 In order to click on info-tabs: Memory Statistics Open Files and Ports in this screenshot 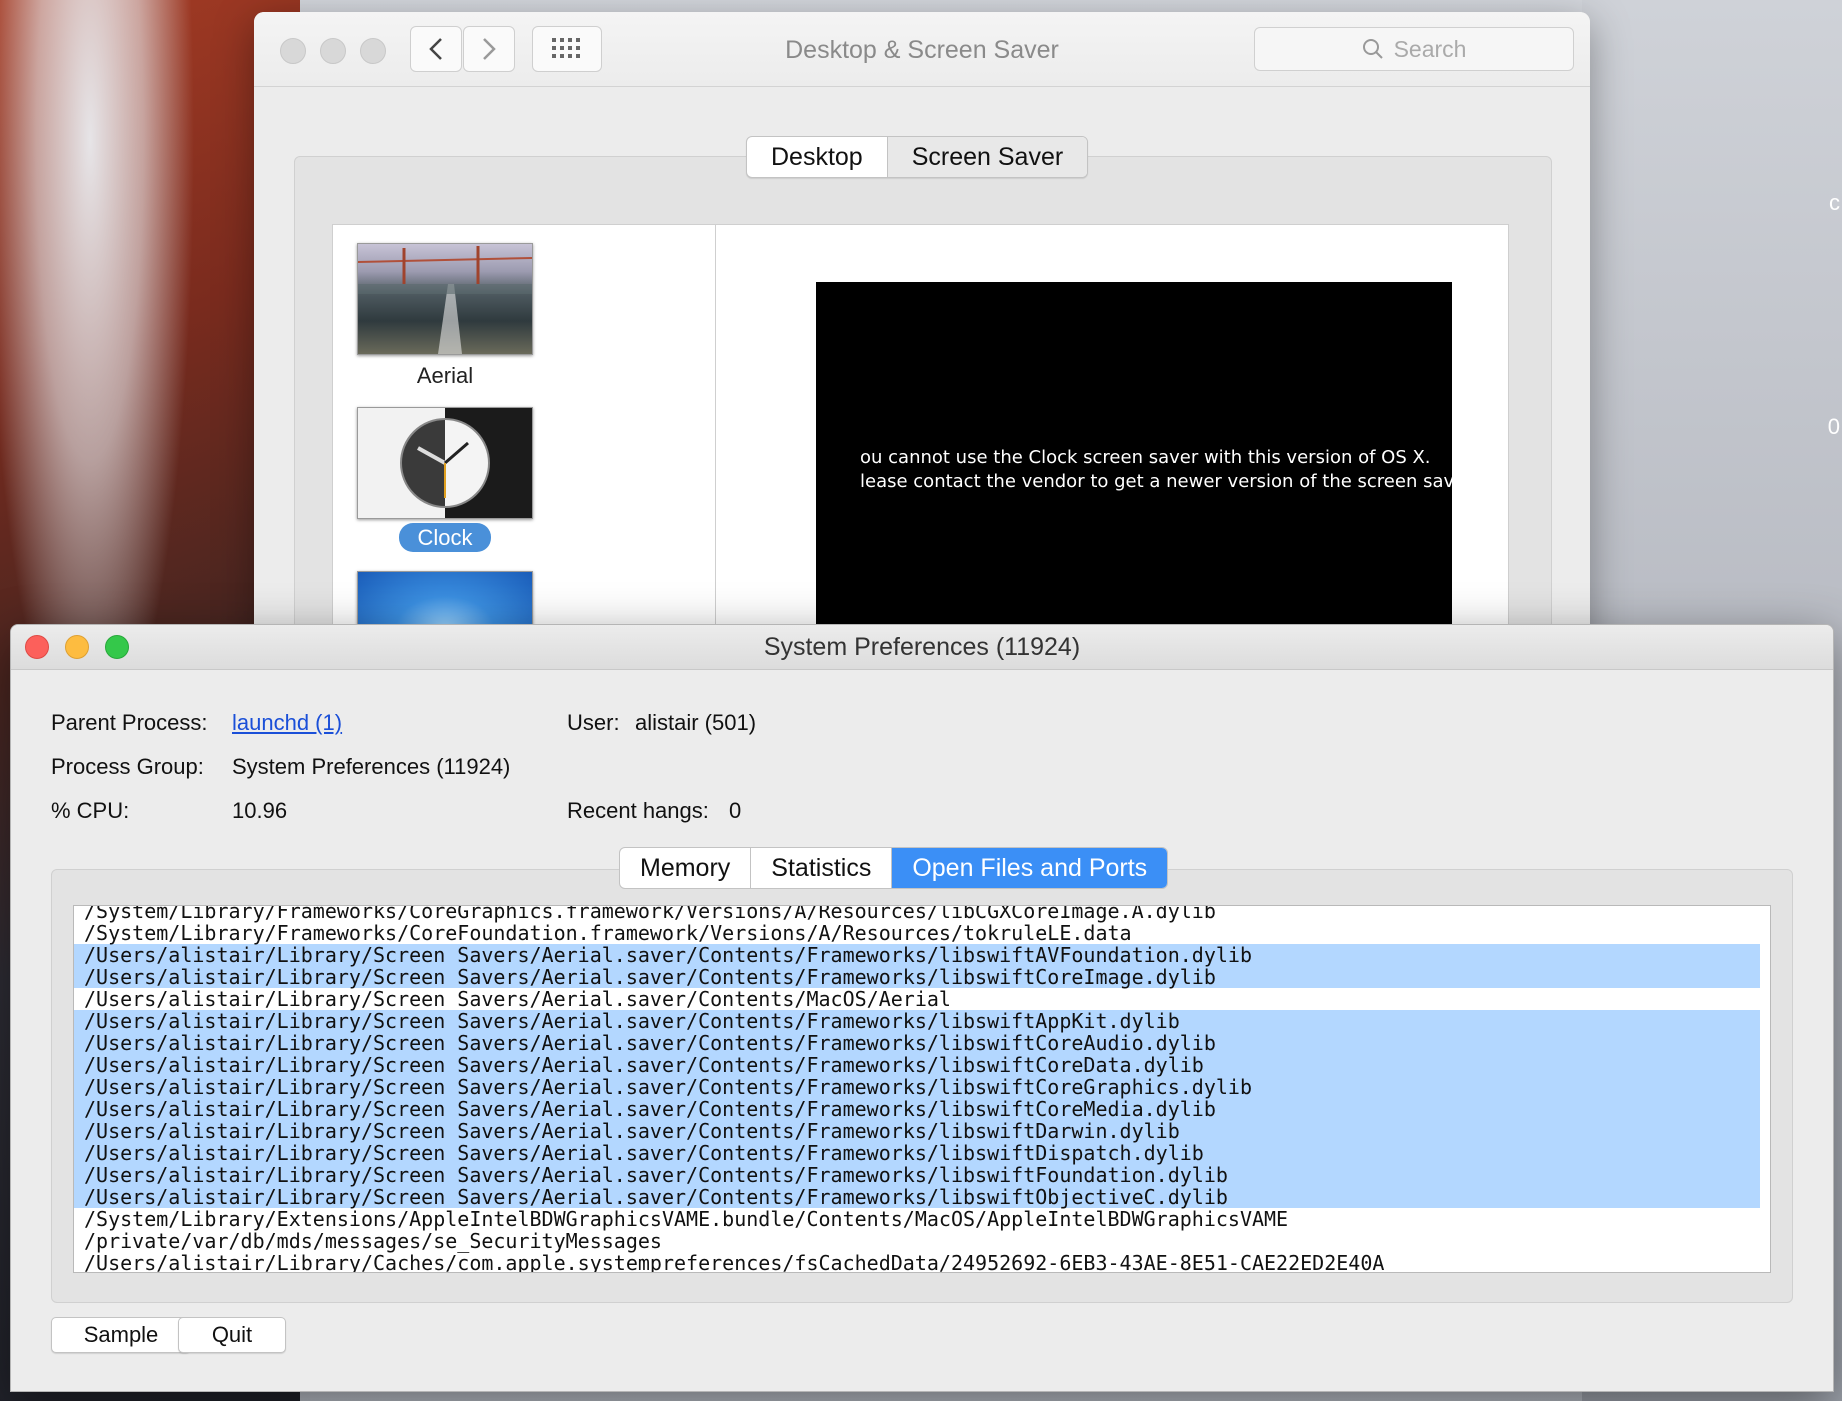, I will do `click(894, 868)`.